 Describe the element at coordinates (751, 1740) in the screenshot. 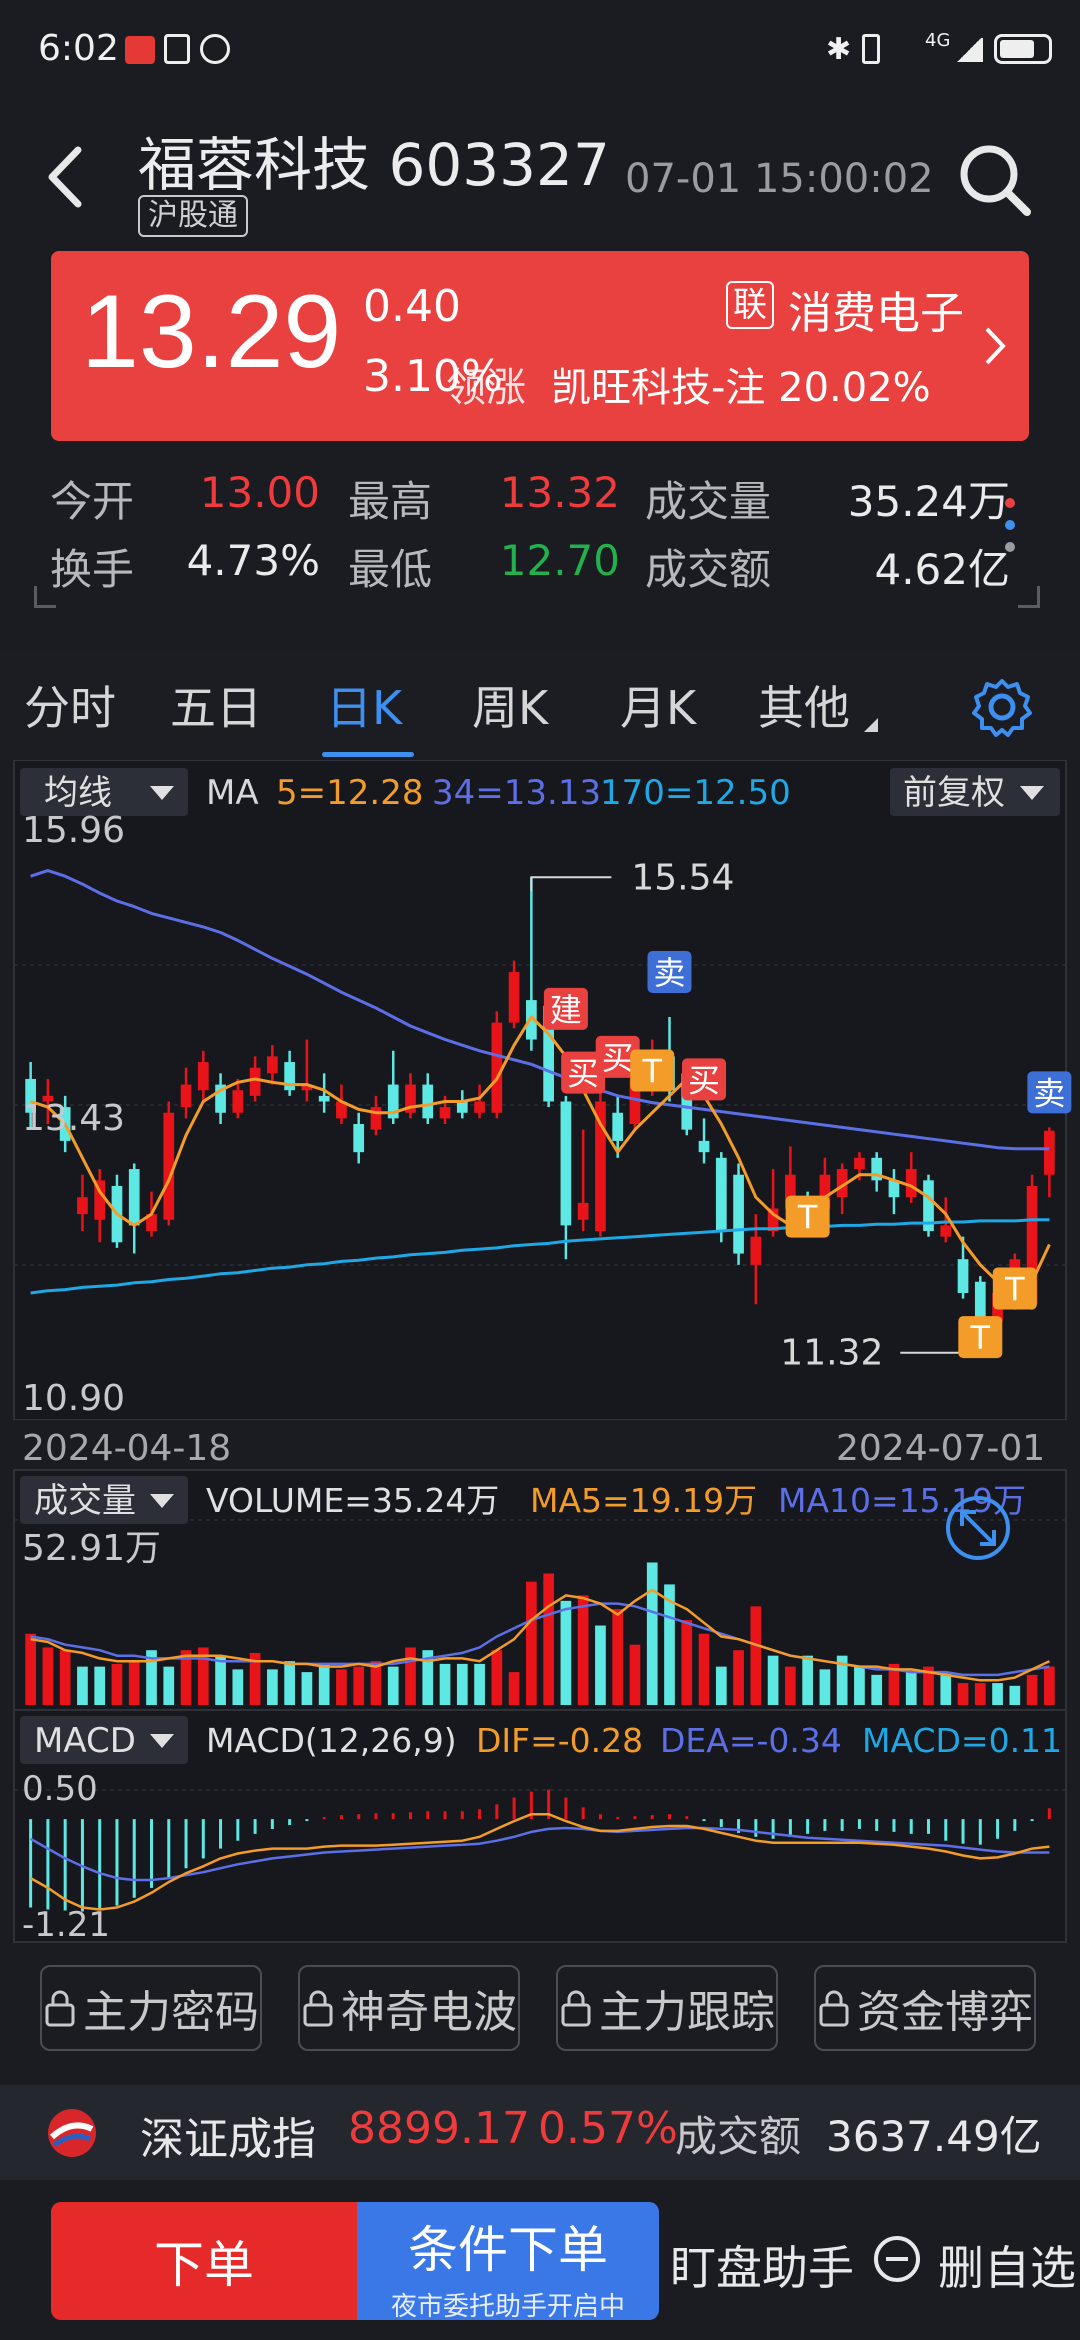

I see `macd-dea-legend: DEA=-0.34` at that location.